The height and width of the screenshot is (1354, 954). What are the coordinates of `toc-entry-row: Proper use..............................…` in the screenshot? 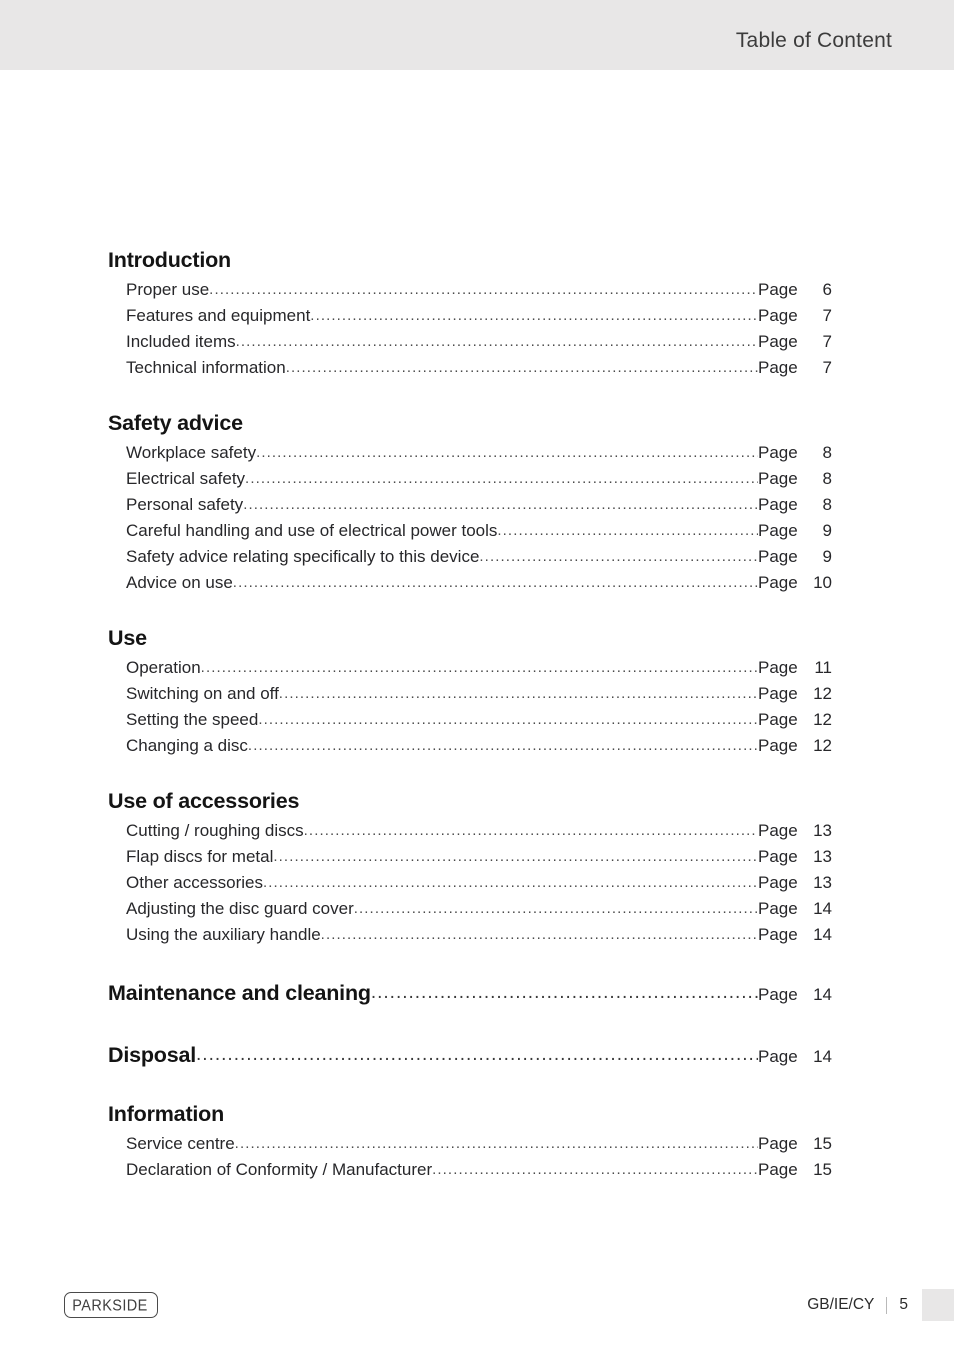 It's located at (479, 290).